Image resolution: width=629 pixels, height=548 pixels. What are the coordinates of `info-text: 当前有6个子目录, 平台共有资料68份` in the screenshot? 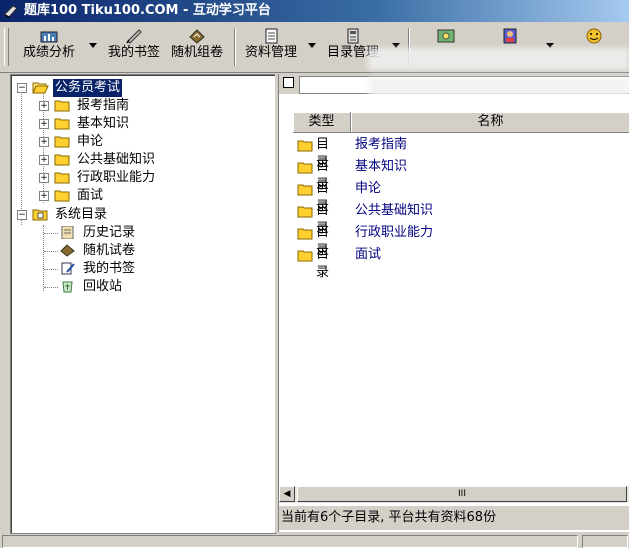 It's located at (389, 517).